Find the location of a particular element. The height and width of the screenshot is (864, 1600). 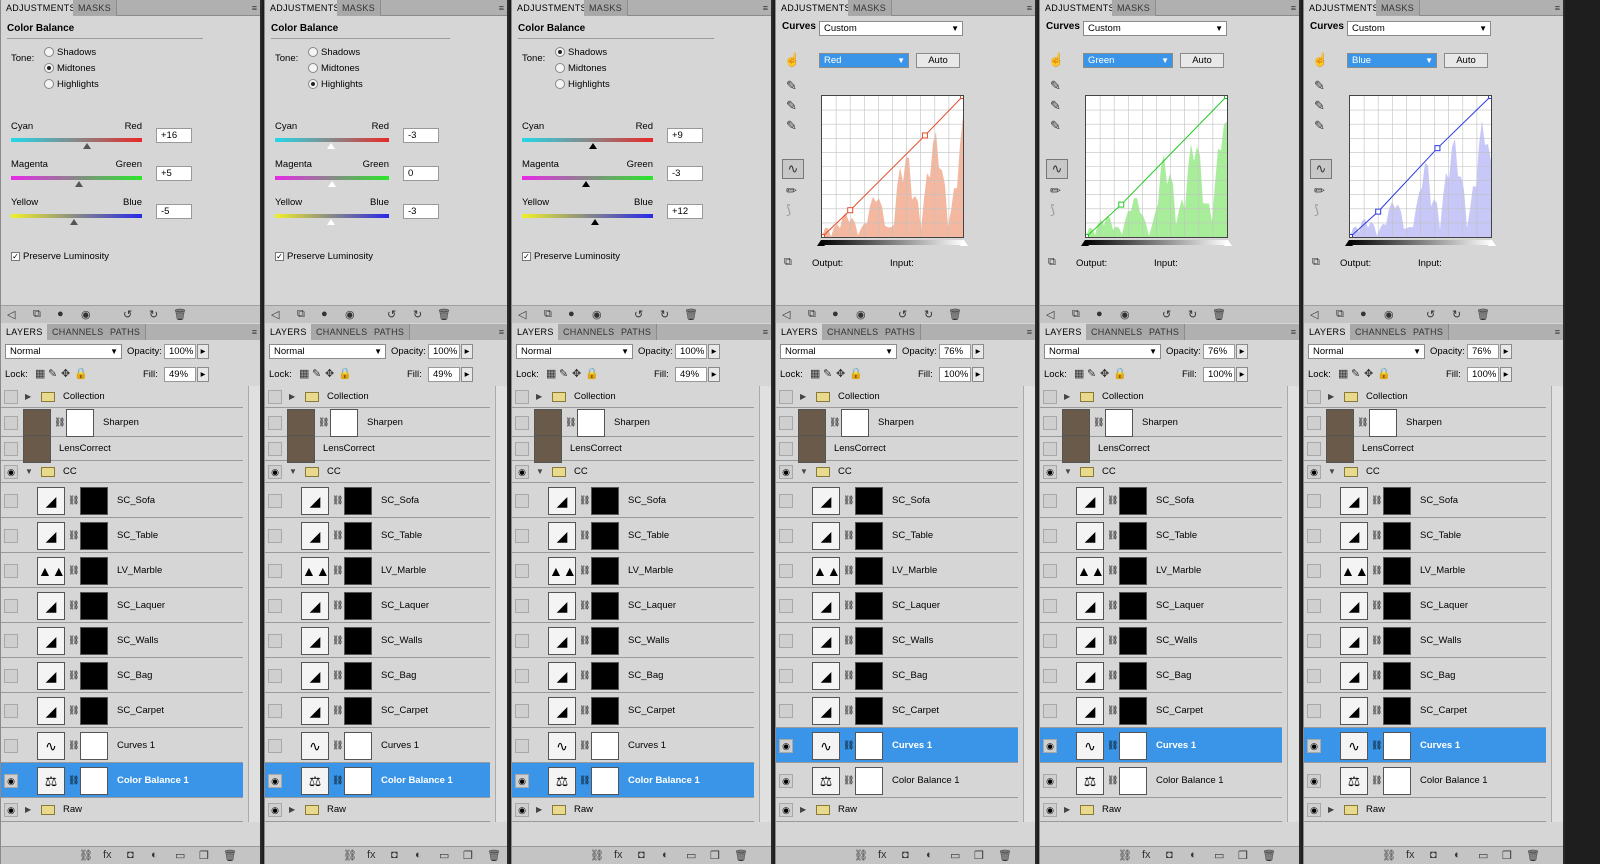

tab-masks: MASKS is located at coordinates (95, 8).